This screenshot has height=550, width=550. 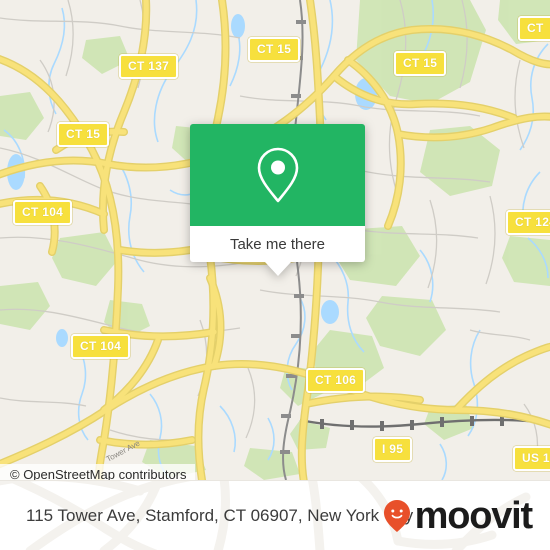 I want to click on road-shield: US 1, so click(x=531, y=458).